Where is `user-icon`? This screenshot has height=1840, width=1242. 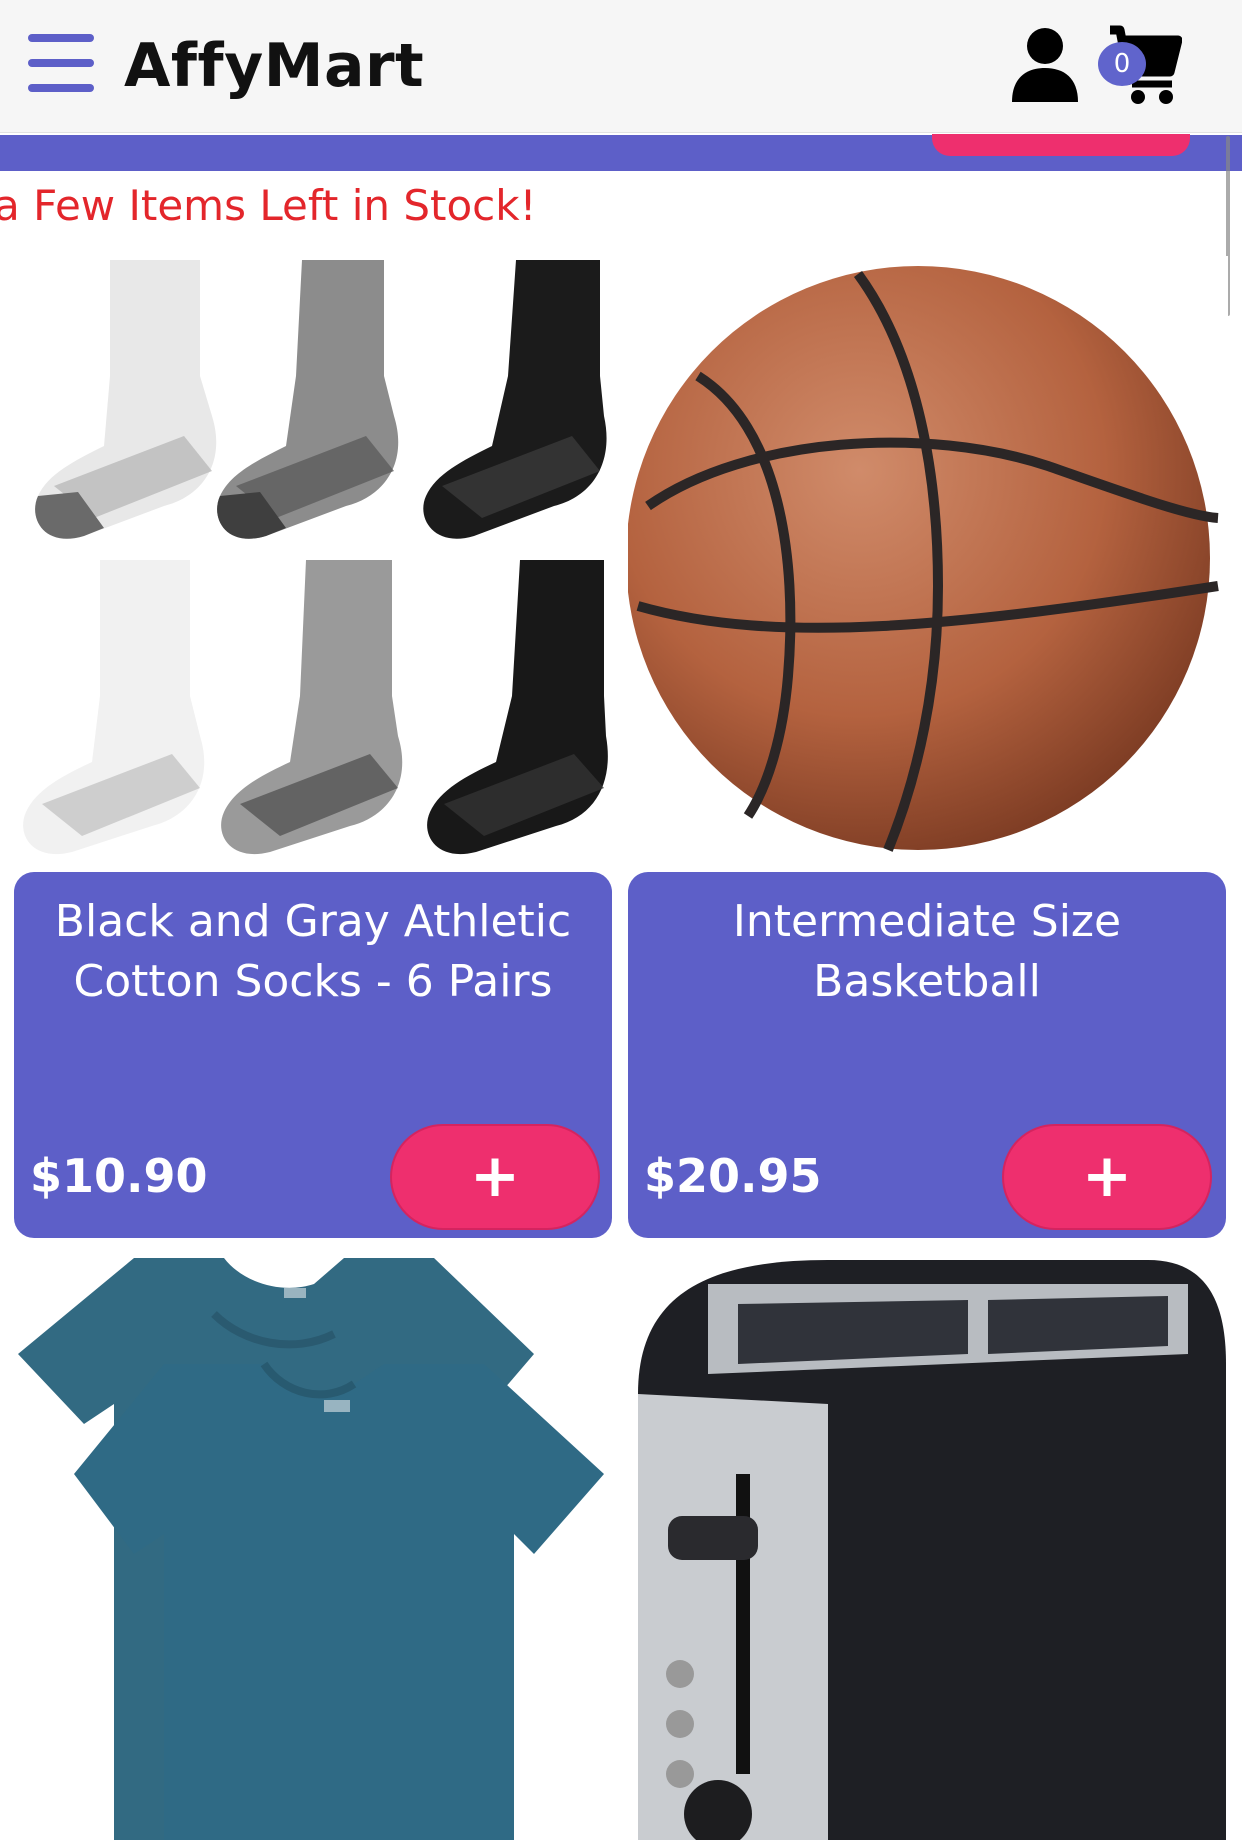
user-icon is located at coordinates (1045, 64).